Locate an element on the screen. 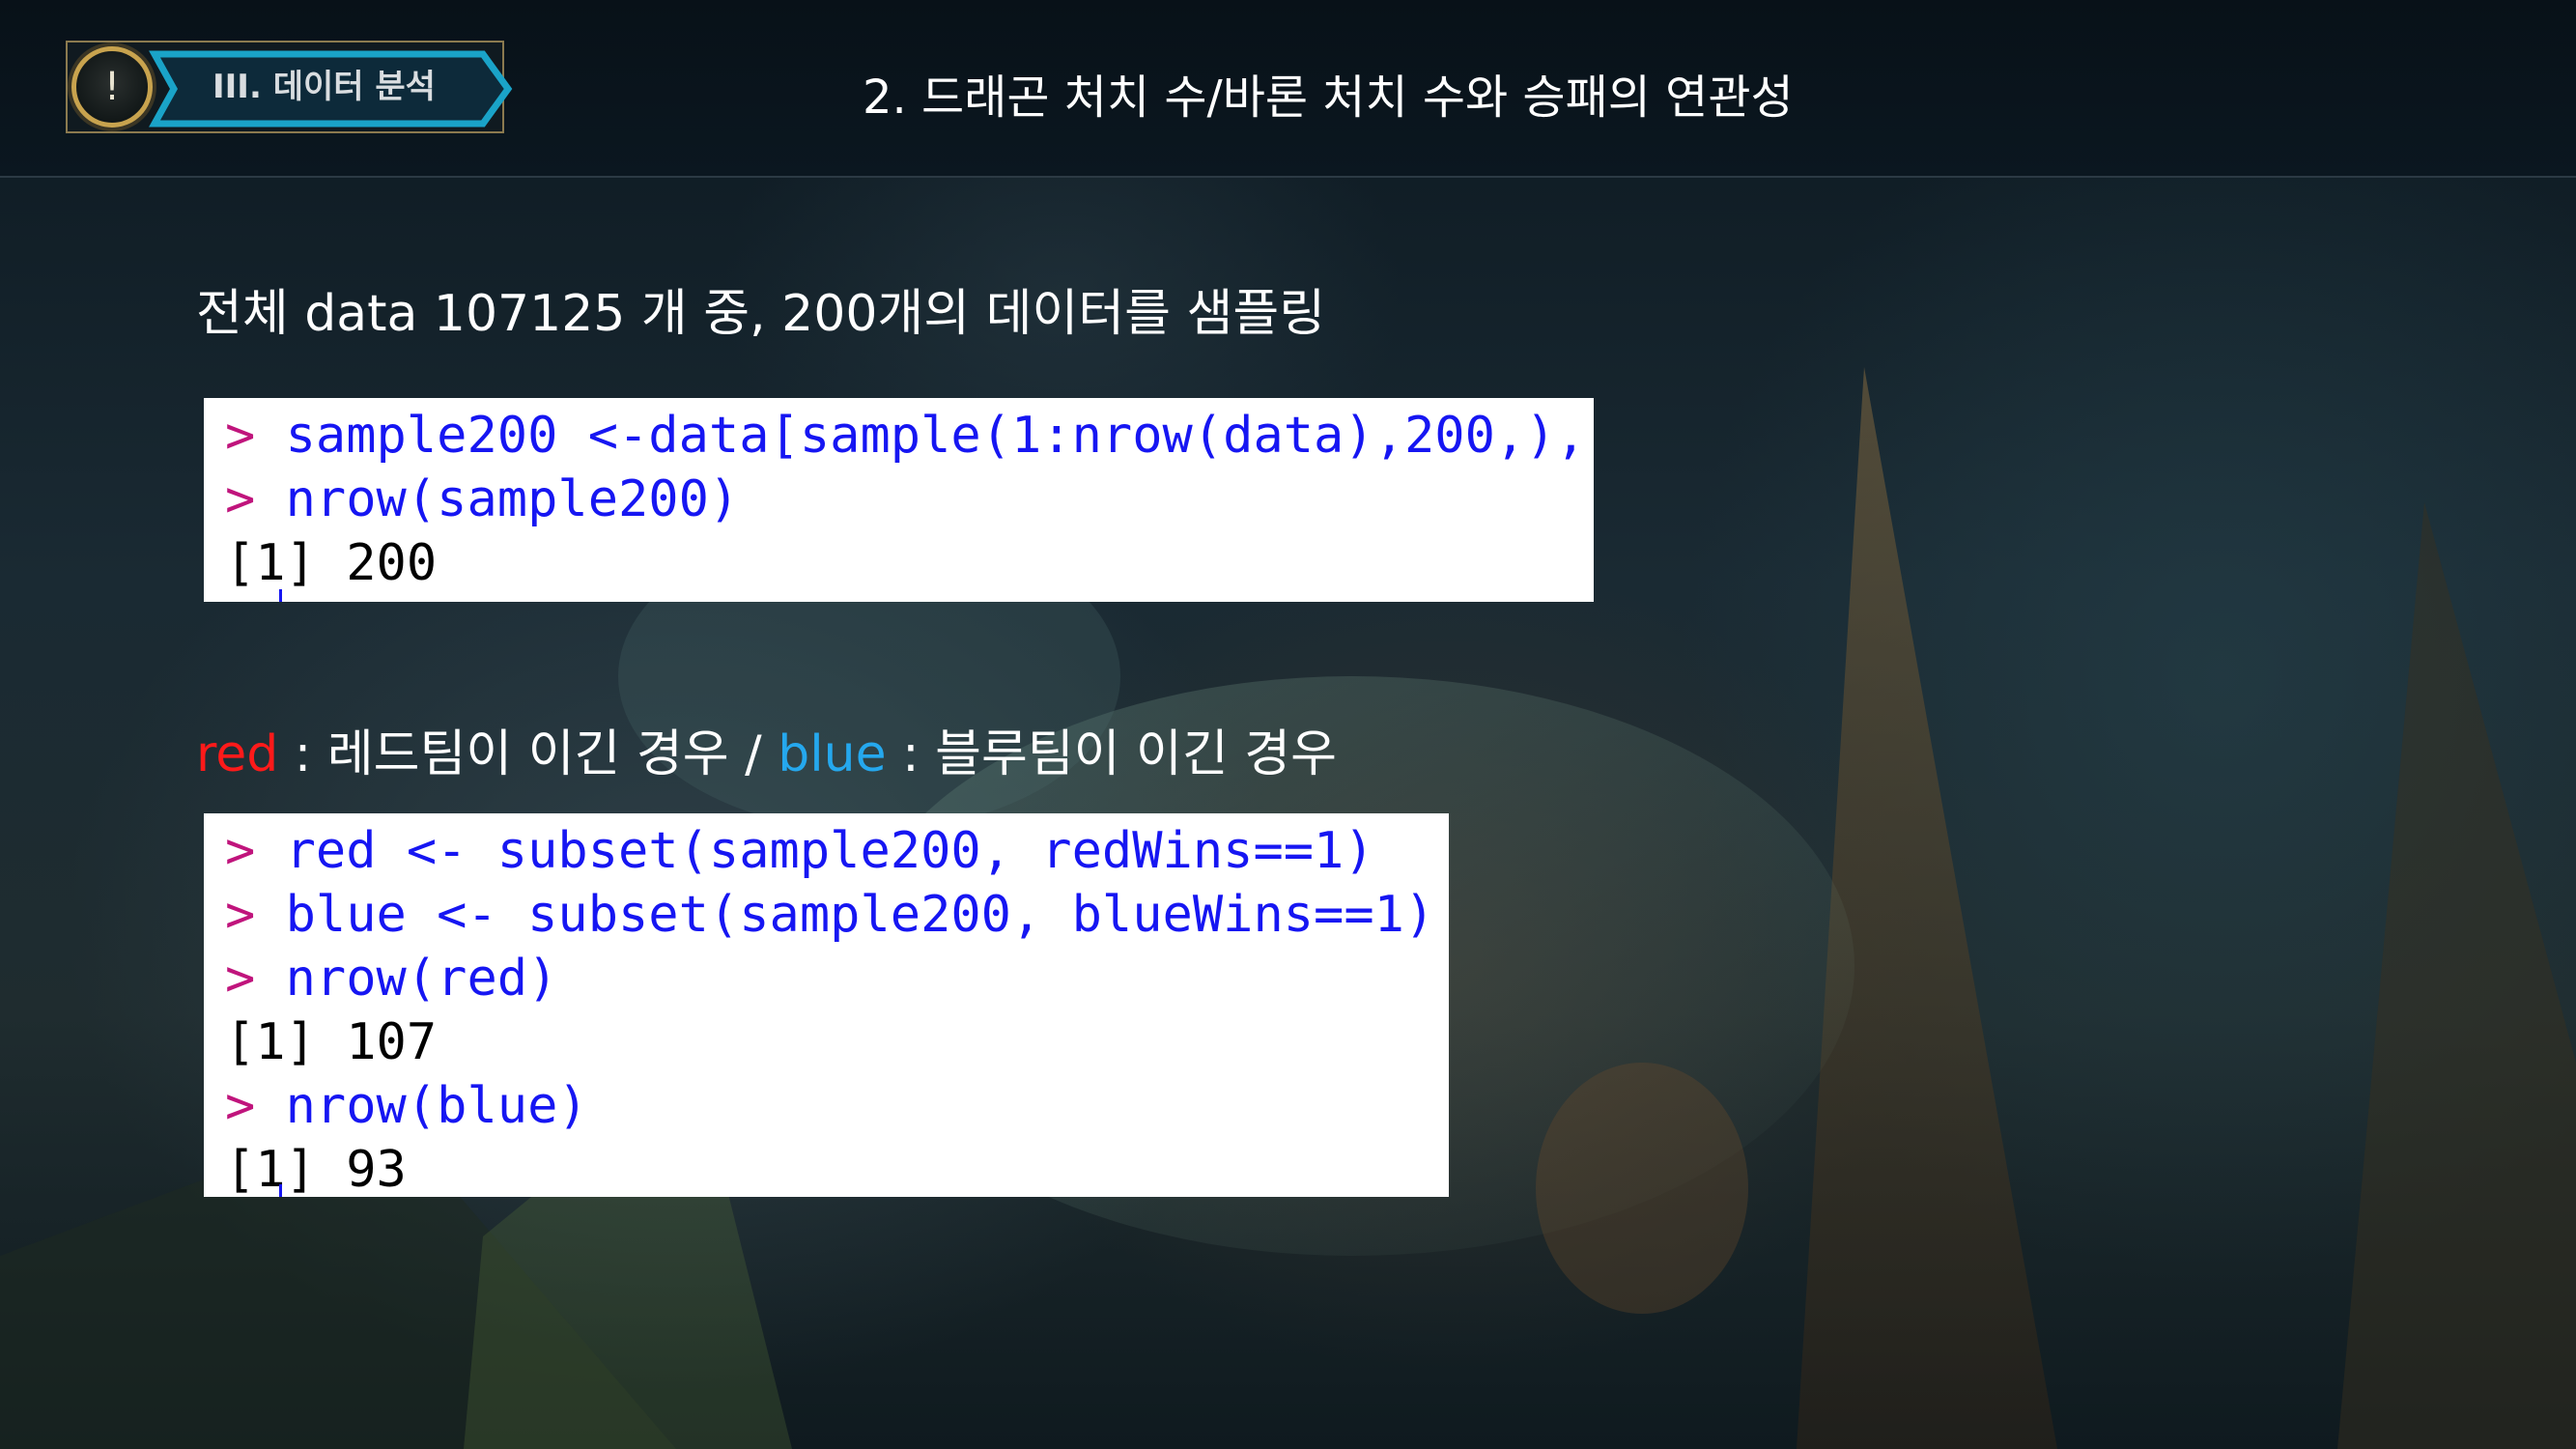  blue-label: blue is located at coordinates (832, 754).